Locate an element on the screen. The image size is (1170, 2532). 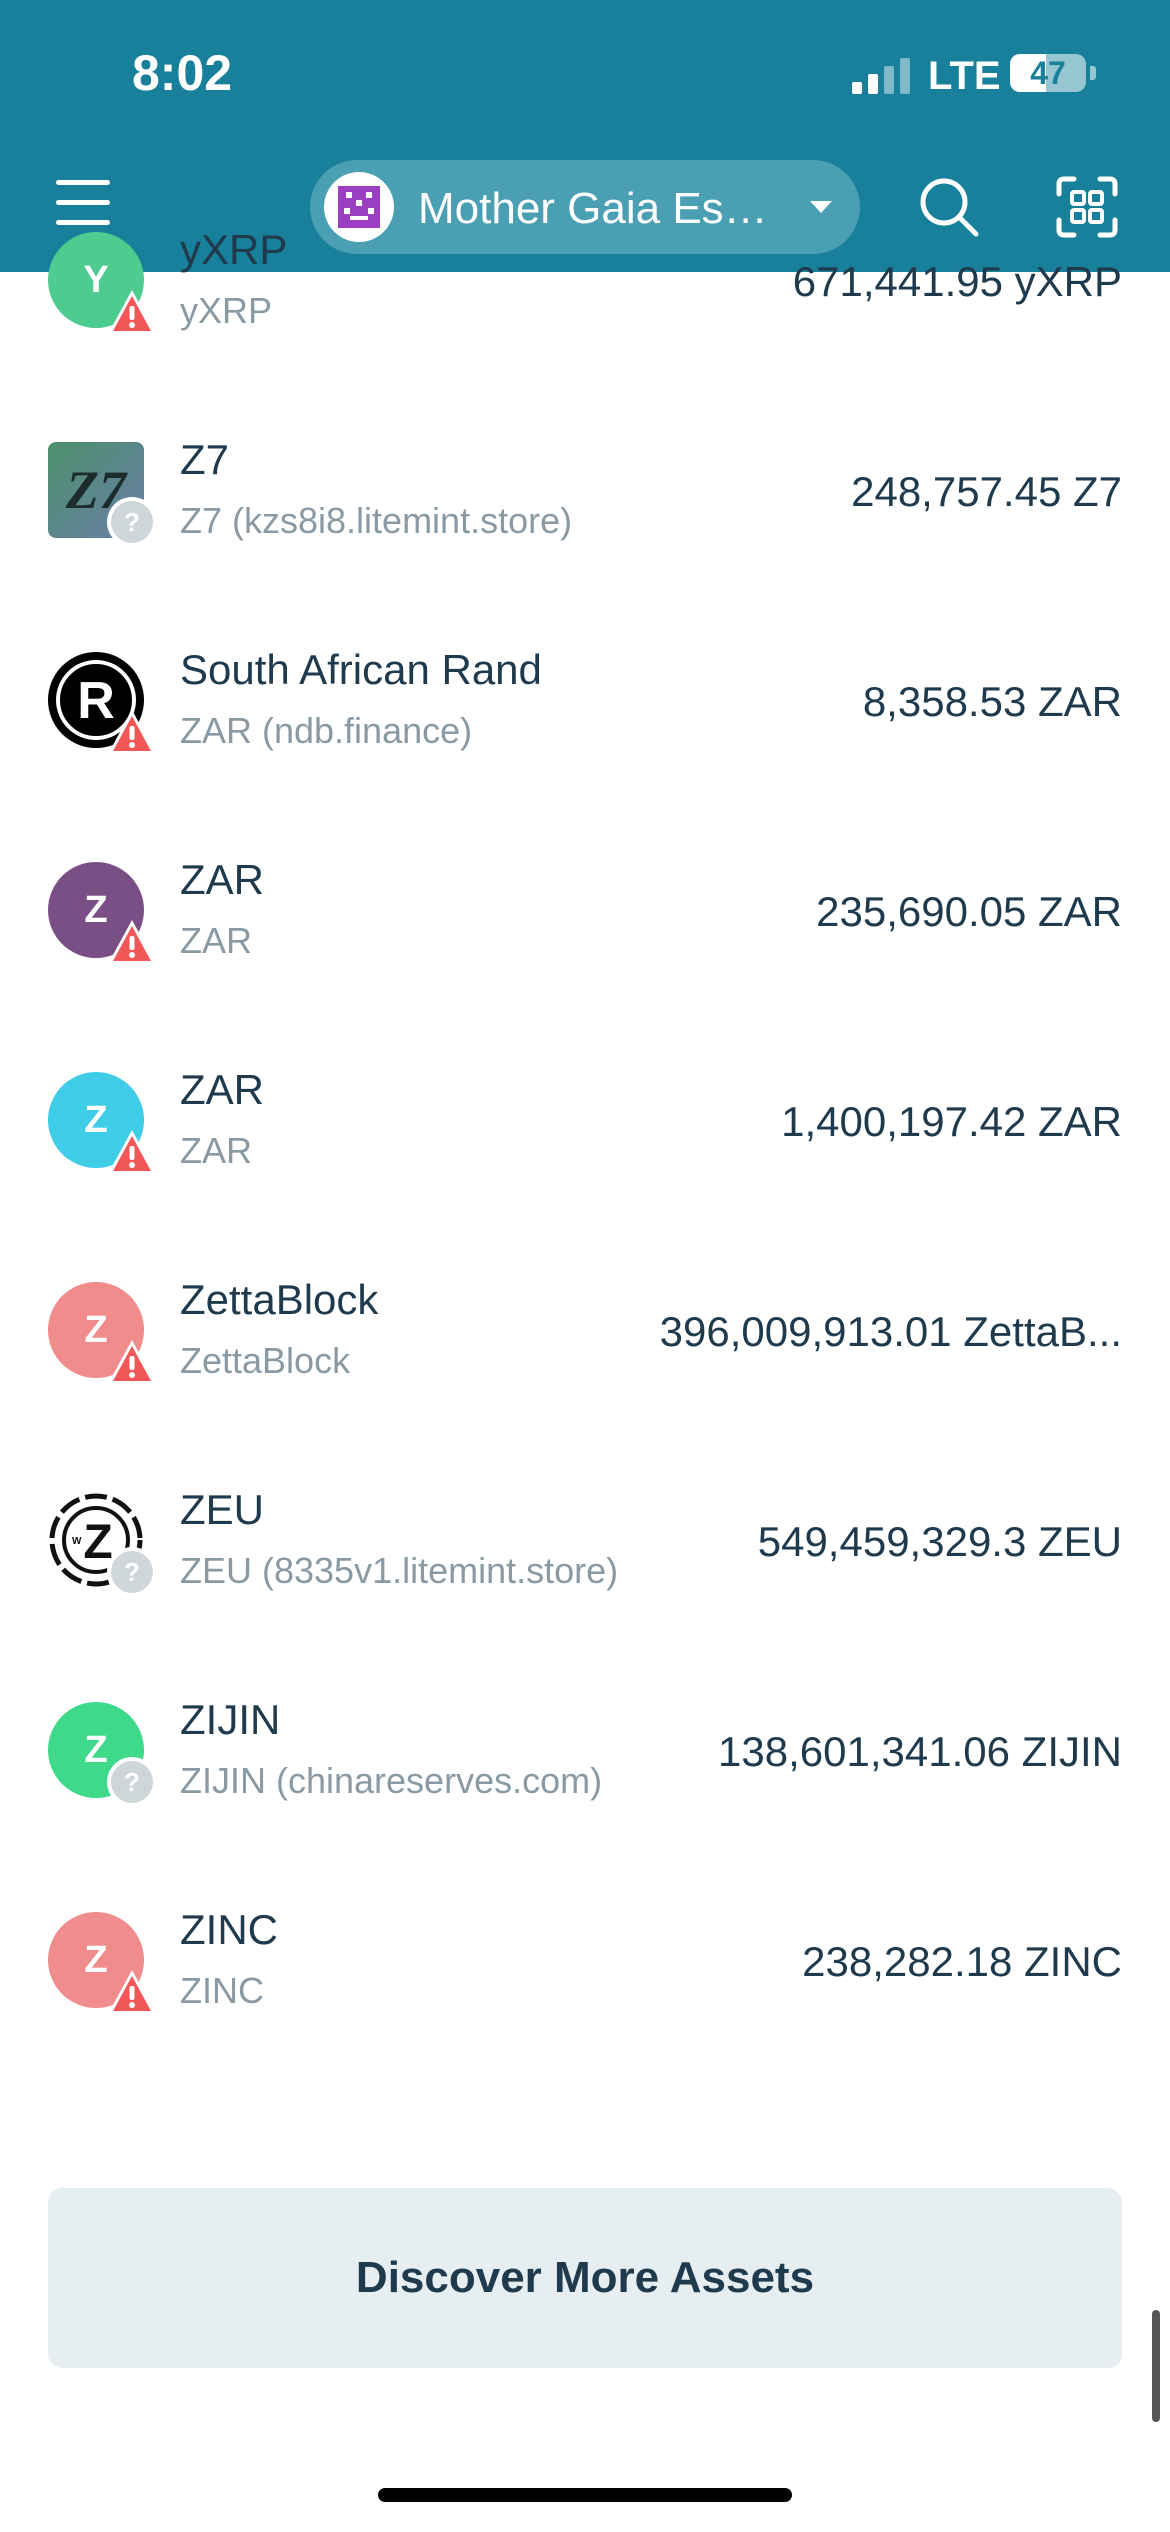
asset-balance: 671,441.95 yXRP is located at coordinates (957, 281).